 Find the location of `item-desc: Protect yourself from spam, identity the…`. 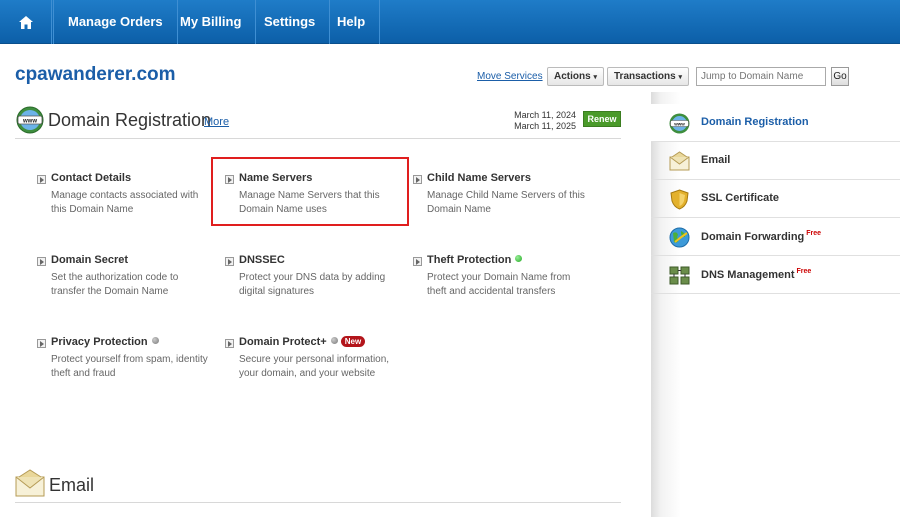

item-desc: Protect yourself from spam, identity the… is located at coordinates (129, 366).